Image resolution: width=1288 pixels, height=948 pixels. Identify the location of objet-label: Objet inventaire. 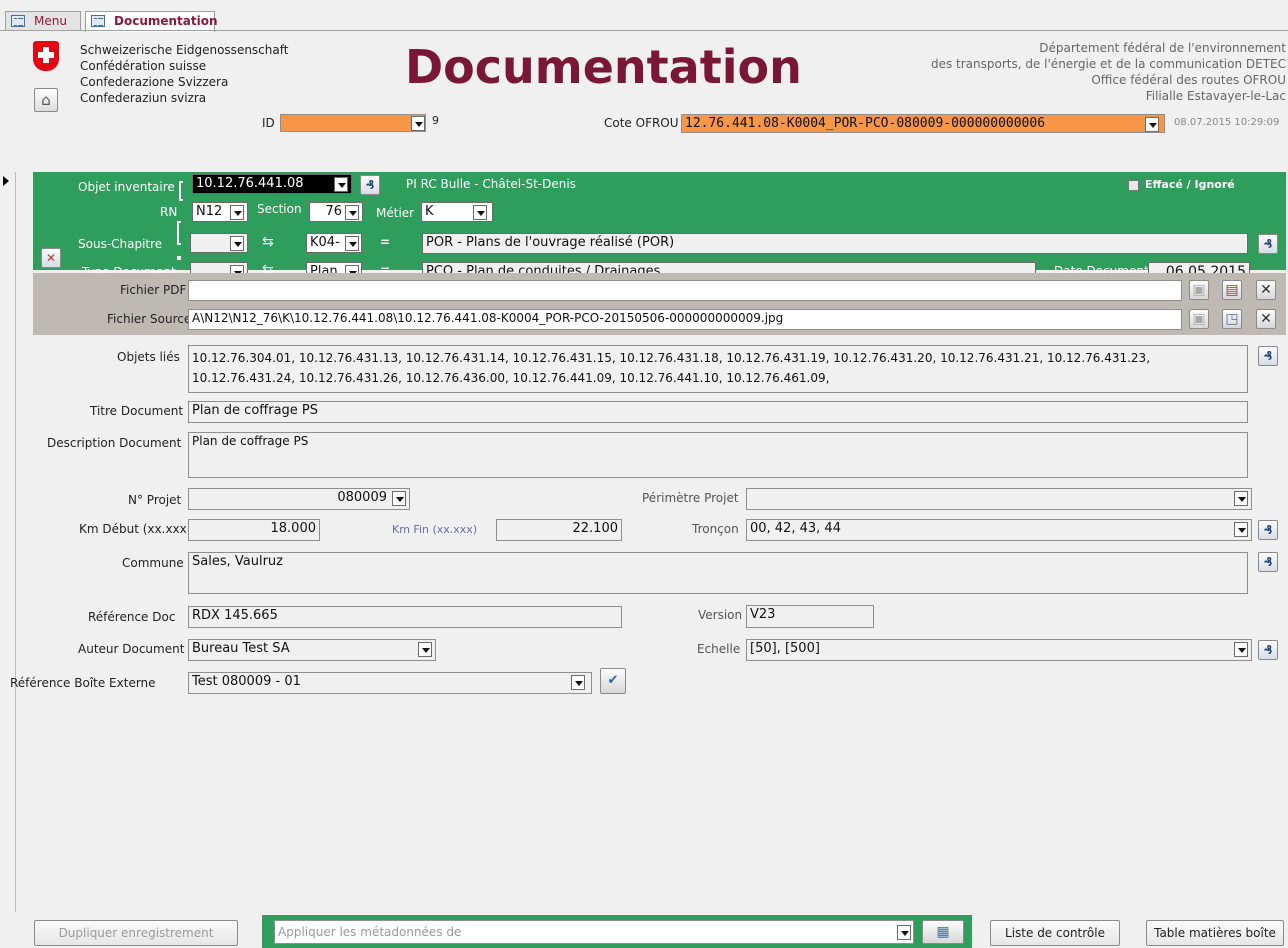
(126, 187).